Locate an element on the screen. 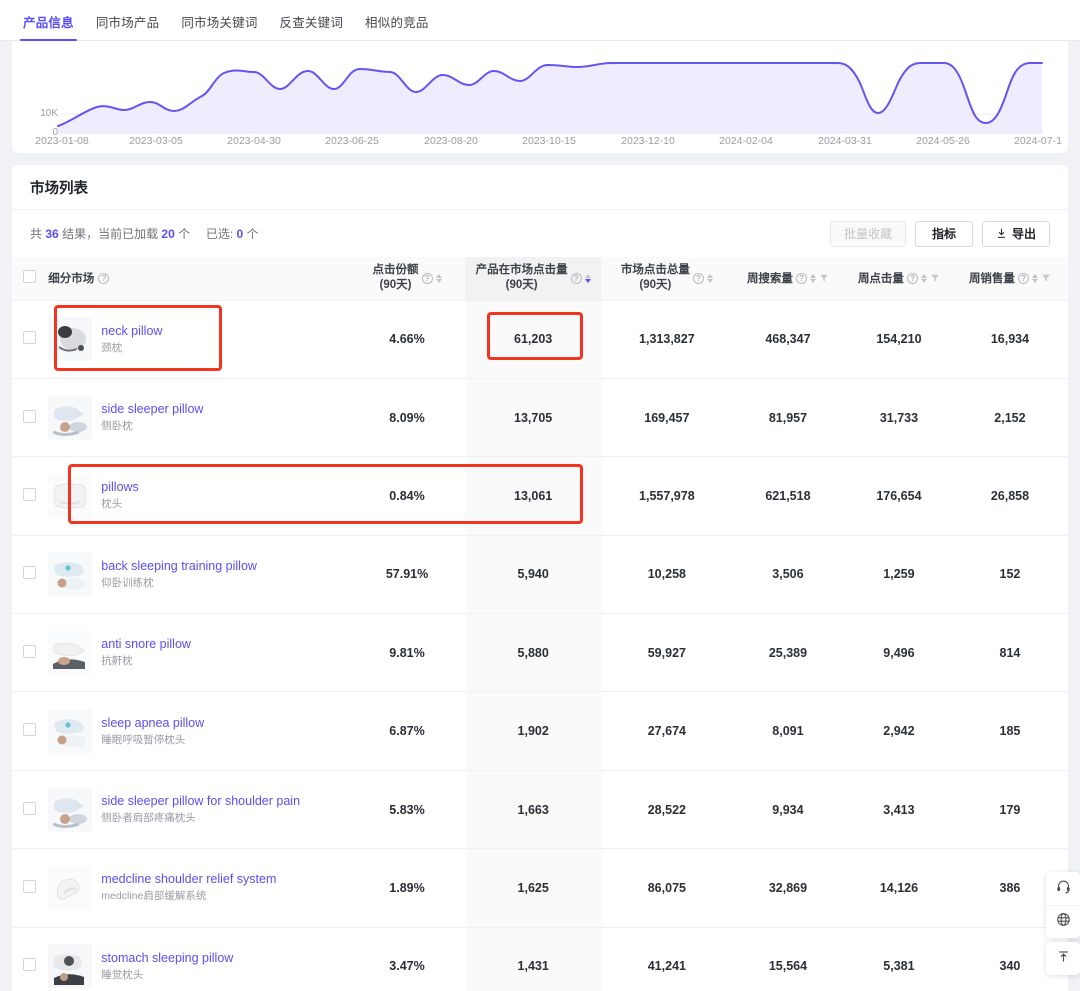 The height and width of the screenshot is (991, 1080). toolbar-buttons: 批量收藏 指标 导出 is located at coordinates (939, 233).